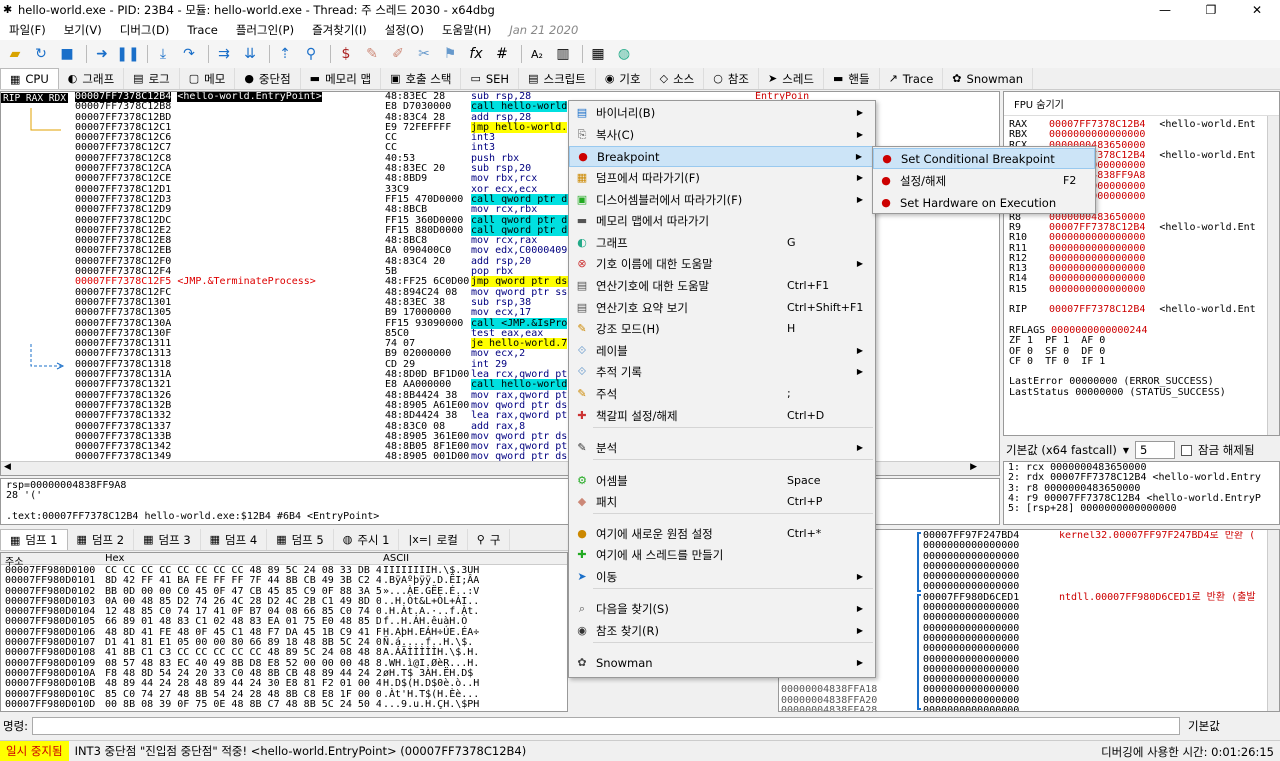  Describe the element at coordinates (145, 30) in the screenshot. I see `menu-debug: 디버그(D)` at that location.